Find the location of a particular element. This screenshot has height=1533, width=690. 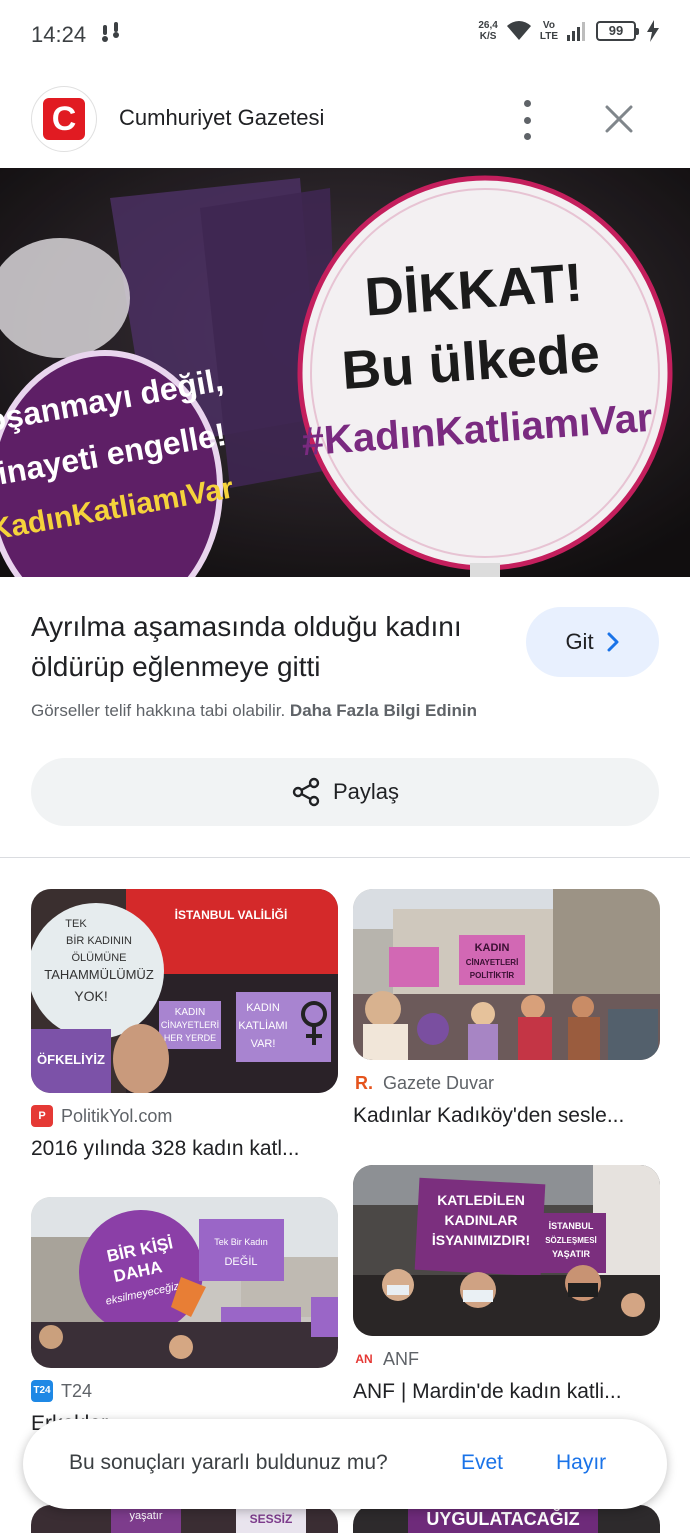

status-time: 14:24 is located at coordinates (59, 34).